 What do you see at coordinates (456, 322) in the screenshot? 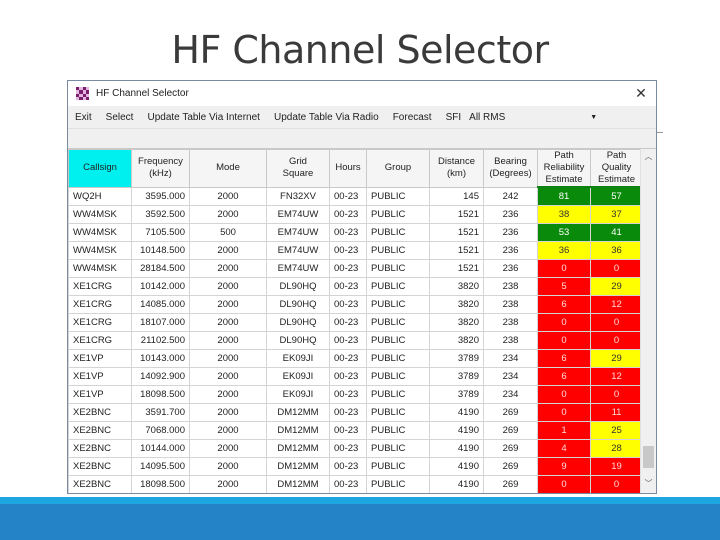
I see `cell-distance: 3820` at bounding box center [456, 322].